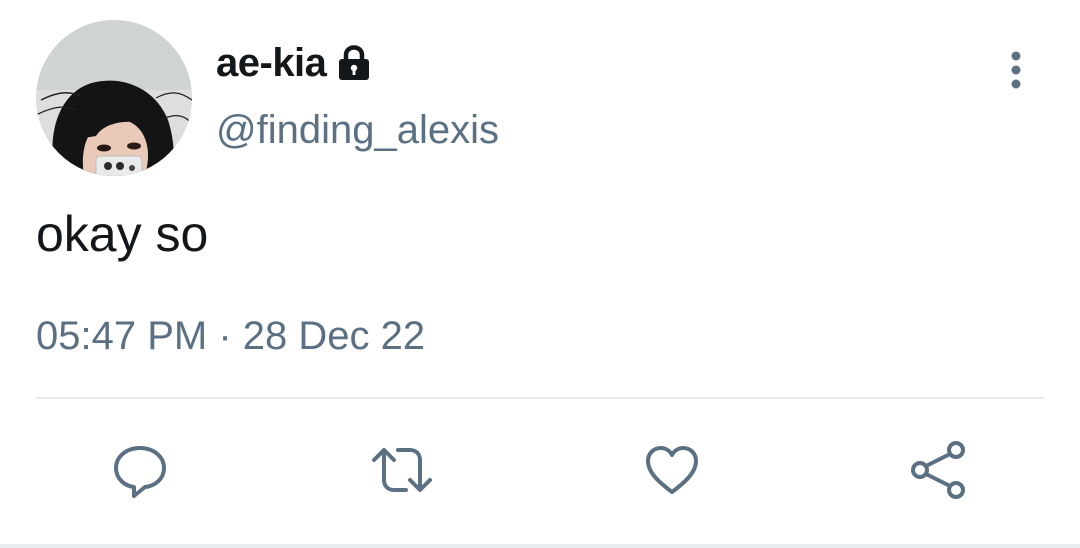 This screenshot has width=1080, height=548. What do you see at coordinates (357, 130) in the screenshot?
I see `user-handle: @finding_alexis` at bounding box center [357, 130].